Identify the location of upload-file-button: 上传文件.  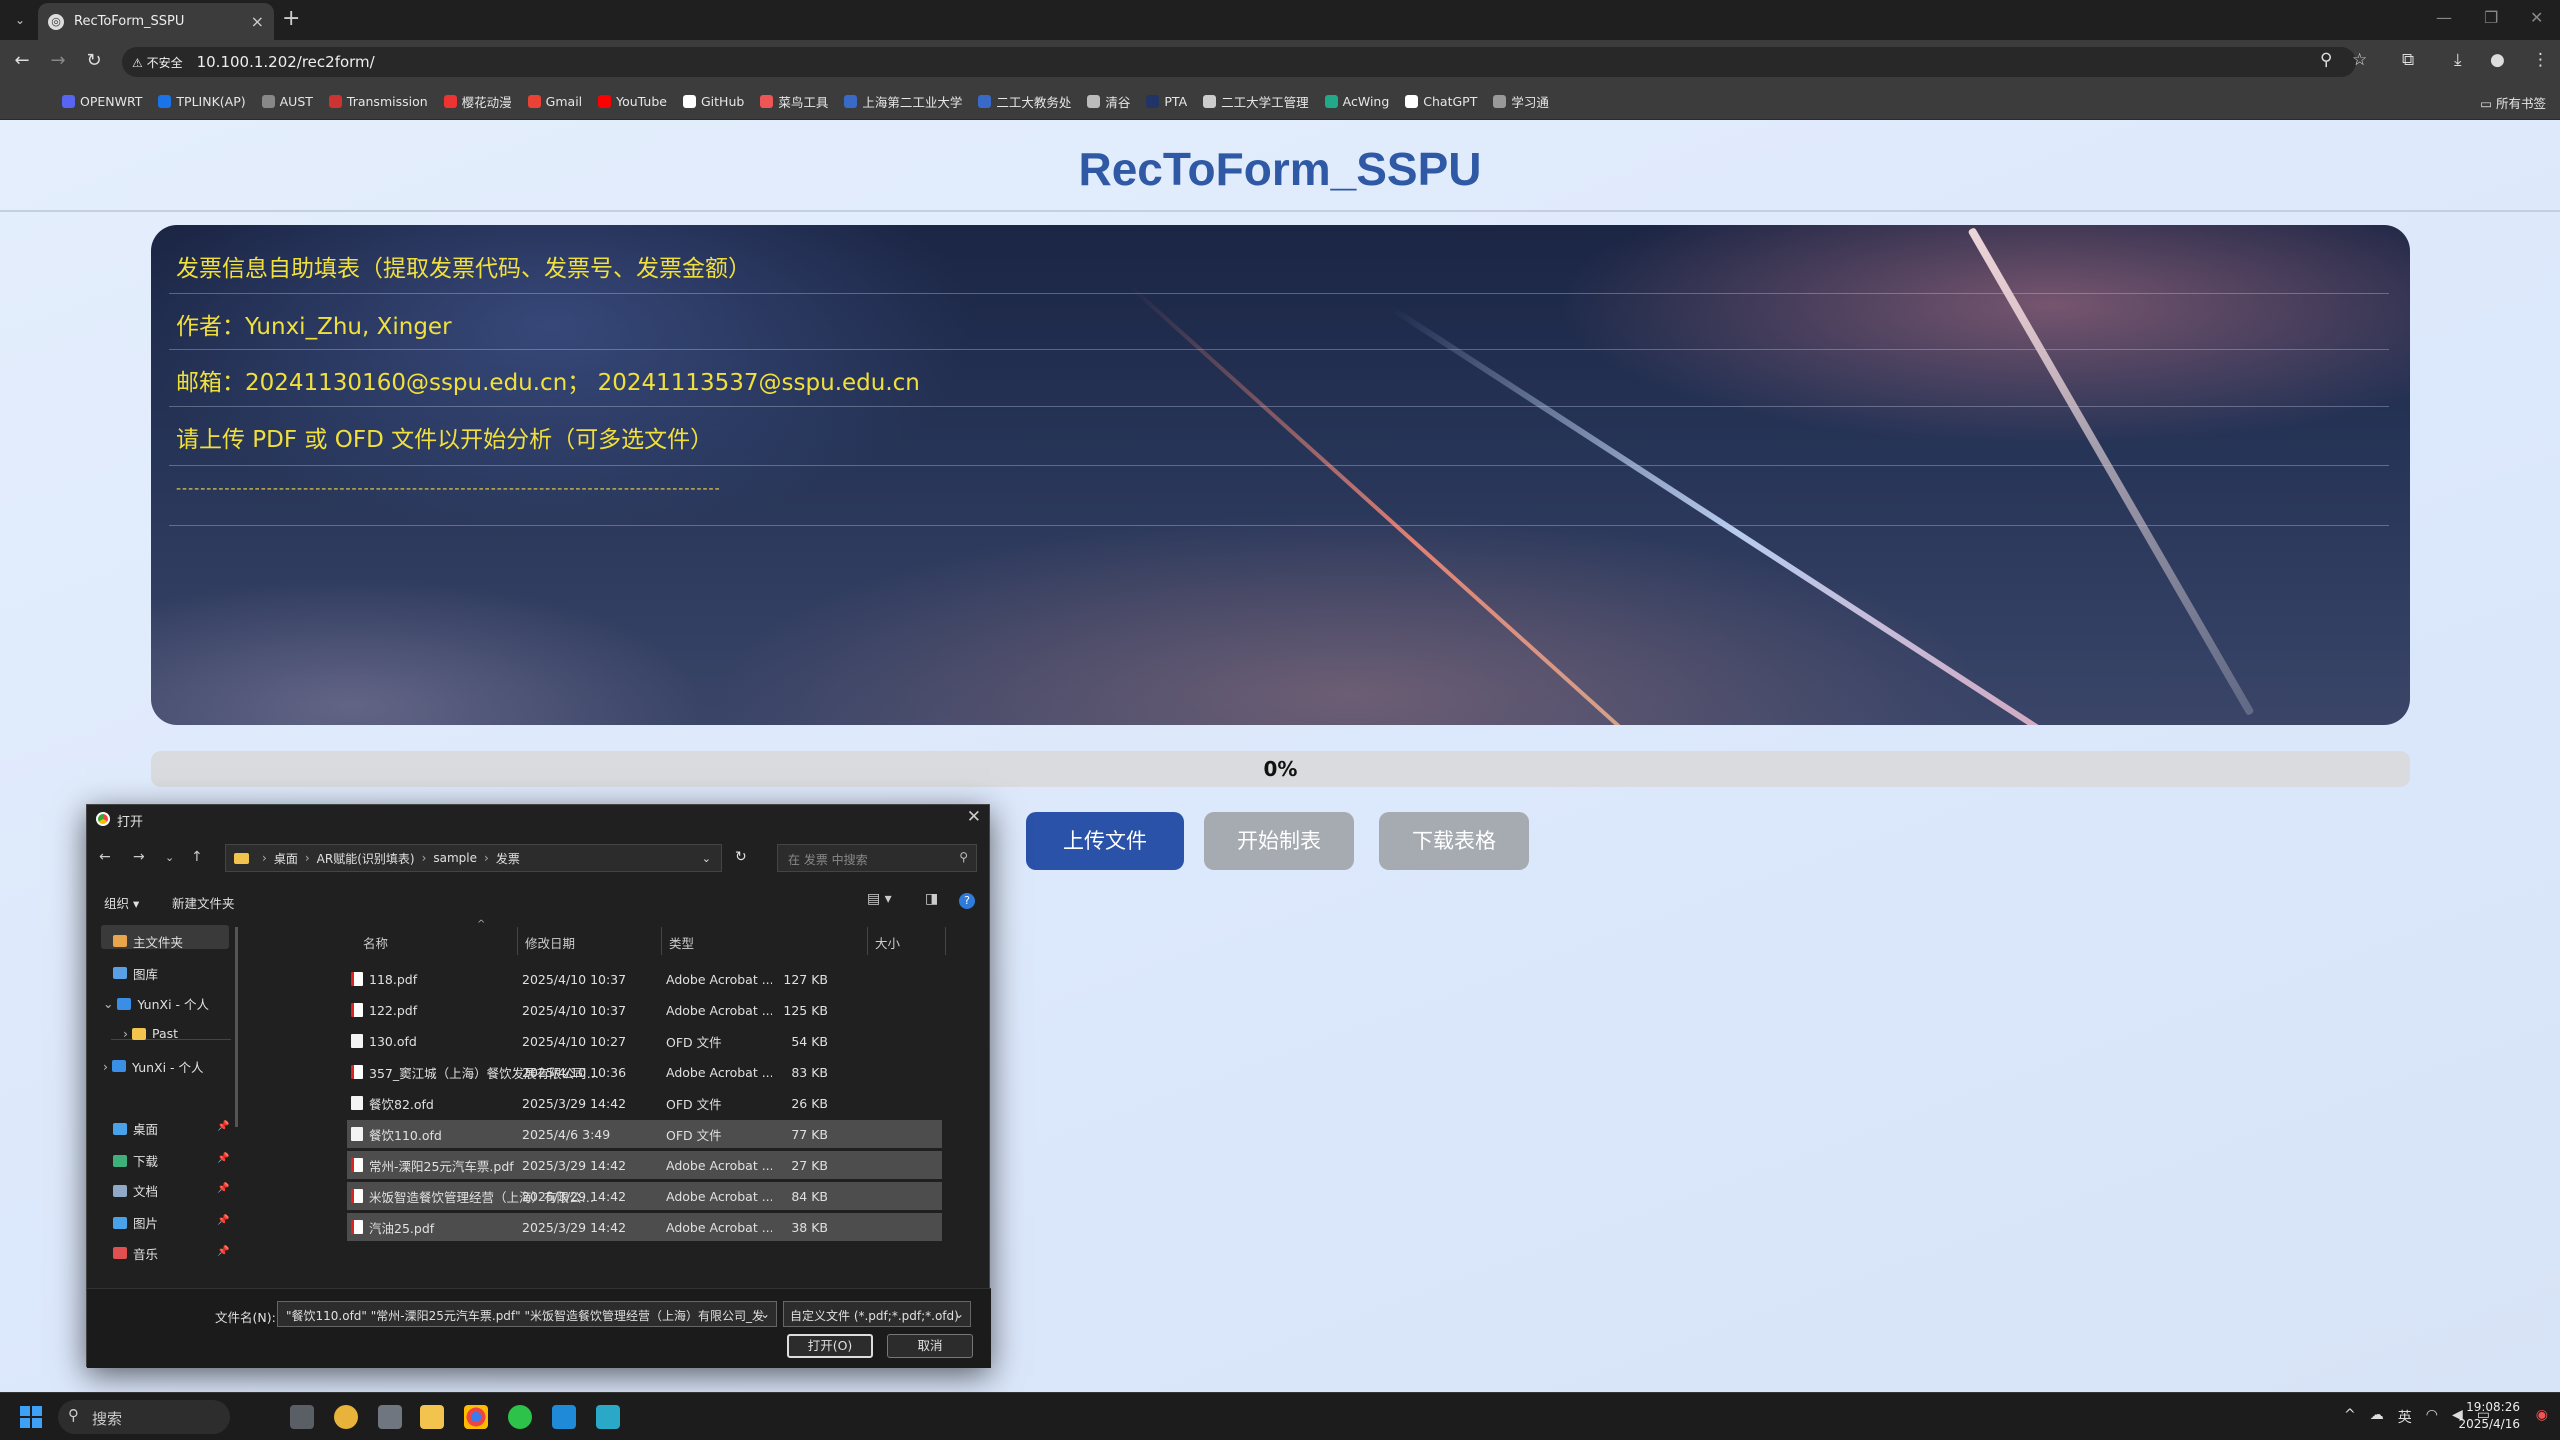
(1105, 841).